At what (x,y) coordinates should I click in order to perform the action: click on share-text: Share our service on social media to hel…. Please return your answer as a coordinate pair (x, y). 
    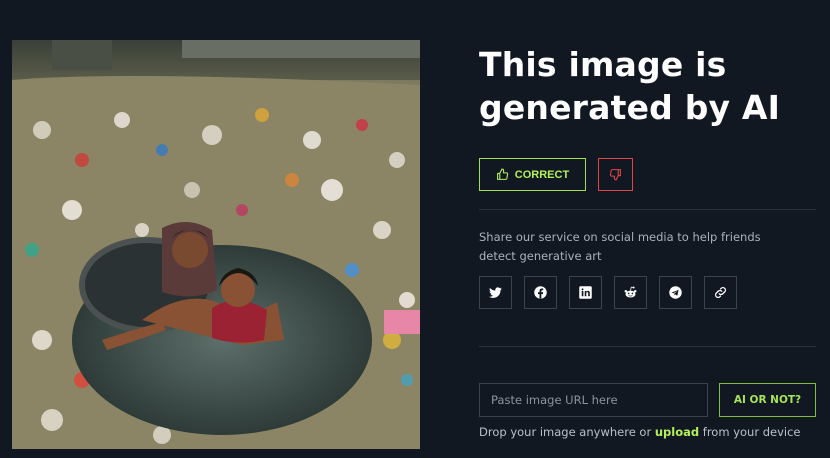
    Looking at the image, I should click on (620, 246).